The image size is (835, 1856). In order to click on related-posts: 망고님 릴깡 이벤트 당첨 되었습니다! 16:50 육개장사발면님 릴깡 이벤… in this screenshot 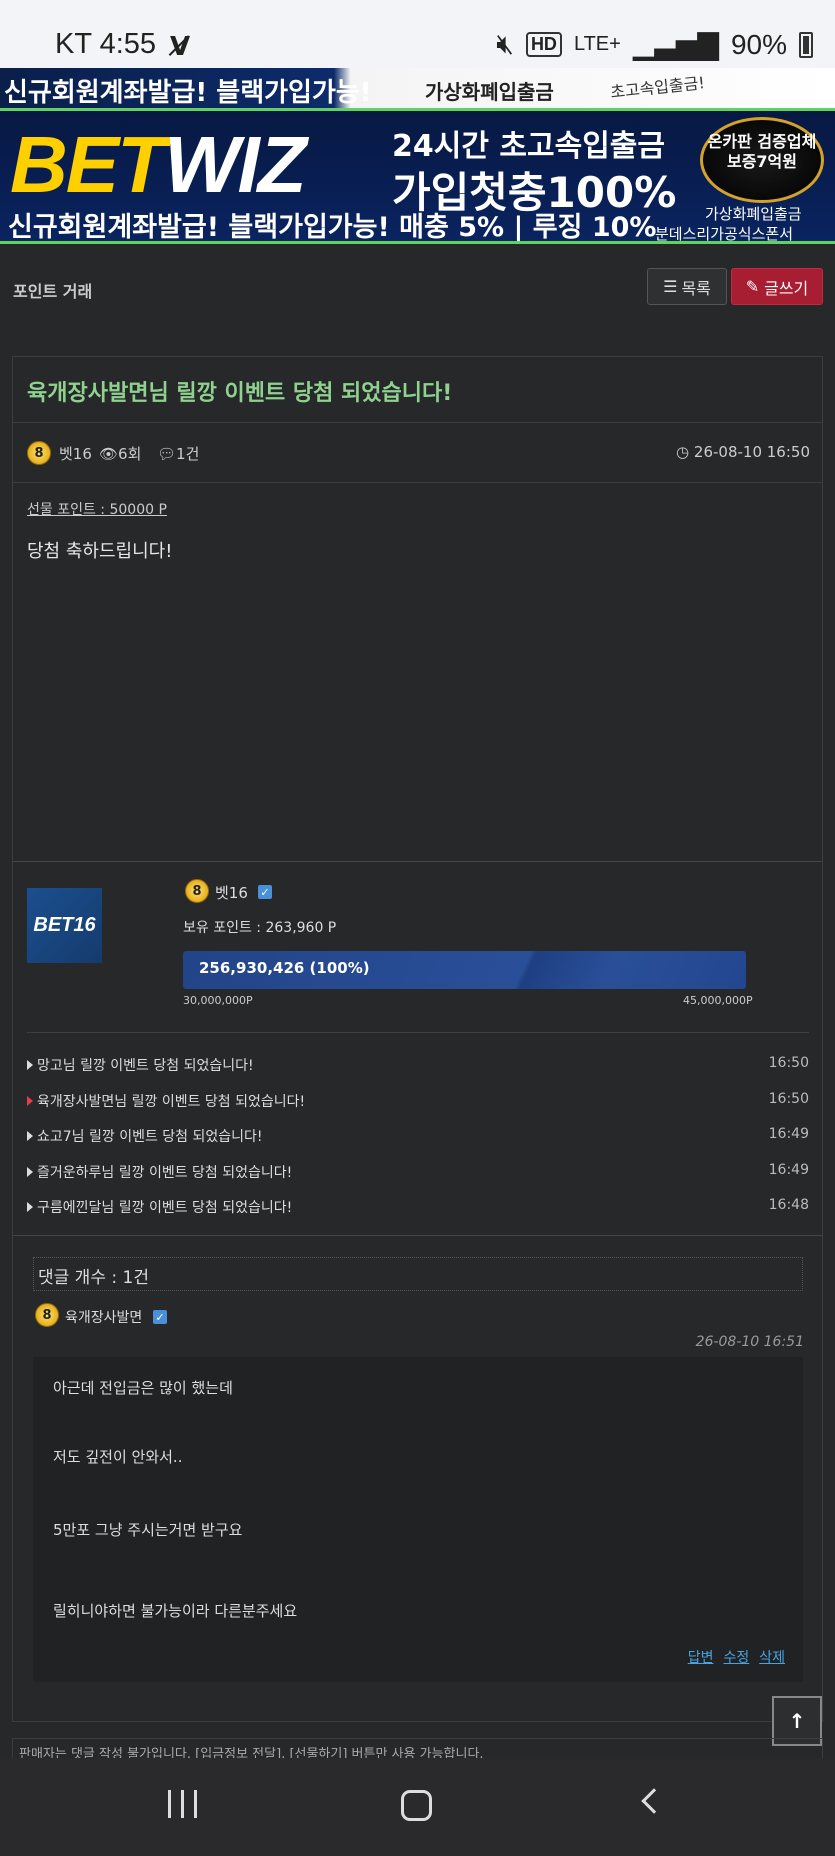, I will do `click(418, 1144)`.